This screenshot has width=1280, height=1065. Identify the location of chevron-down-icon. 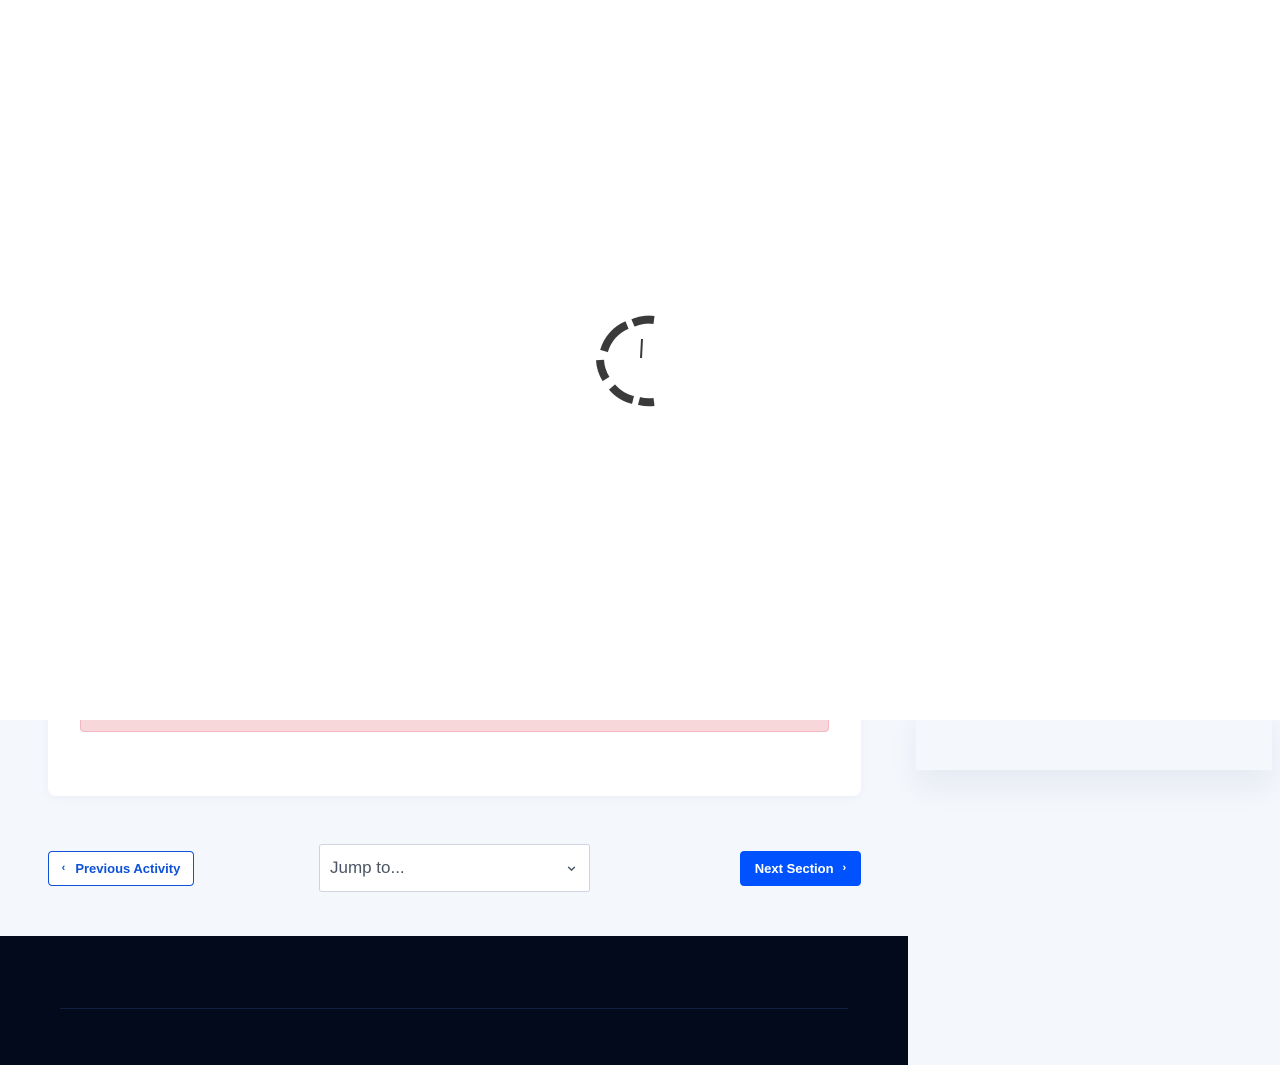
(571, 868).